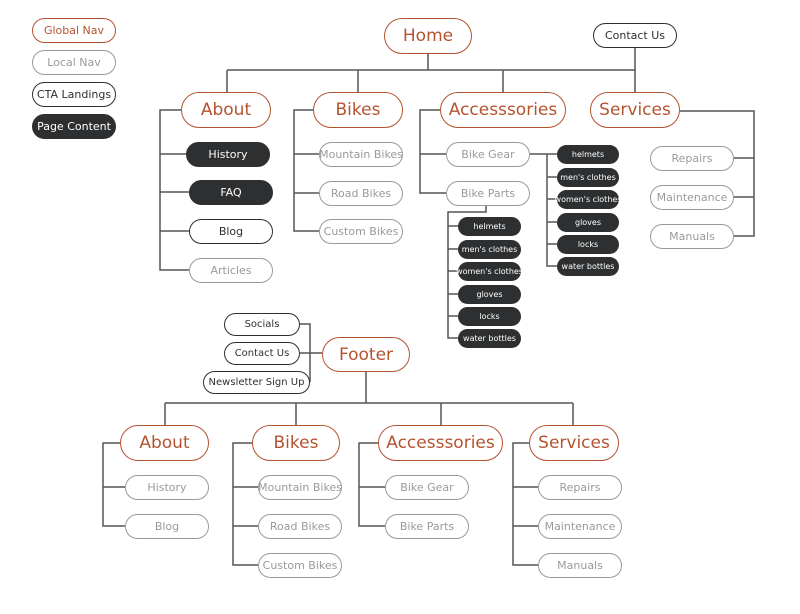 The height and width of the screenshot is (614, 800). What do you see at coordinates (580, 487) in the screenshot?
I see `footer-node-repairs: Repairs` at bounding box center [580, 487].